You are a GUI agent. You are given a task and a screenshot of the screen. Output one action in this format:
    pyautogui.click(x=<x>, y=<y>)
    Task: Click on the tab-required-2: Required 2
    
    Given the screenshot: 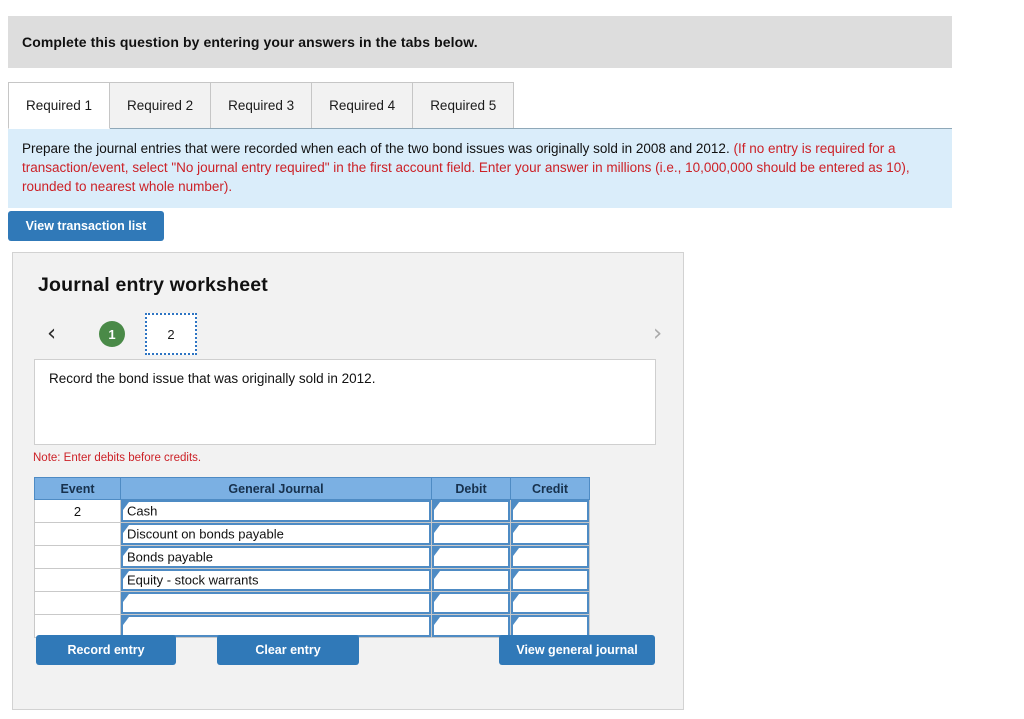 What is the action you would take?
    pyautogui.click(x=160, y=105)
    